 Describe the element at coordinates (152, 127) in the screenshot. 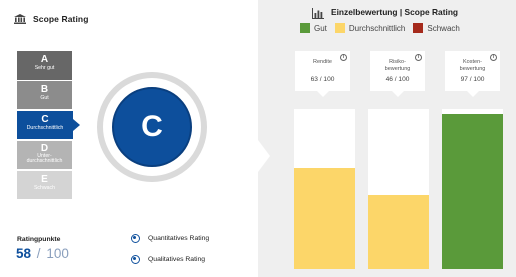

I see `rating-dial: C` at that location.